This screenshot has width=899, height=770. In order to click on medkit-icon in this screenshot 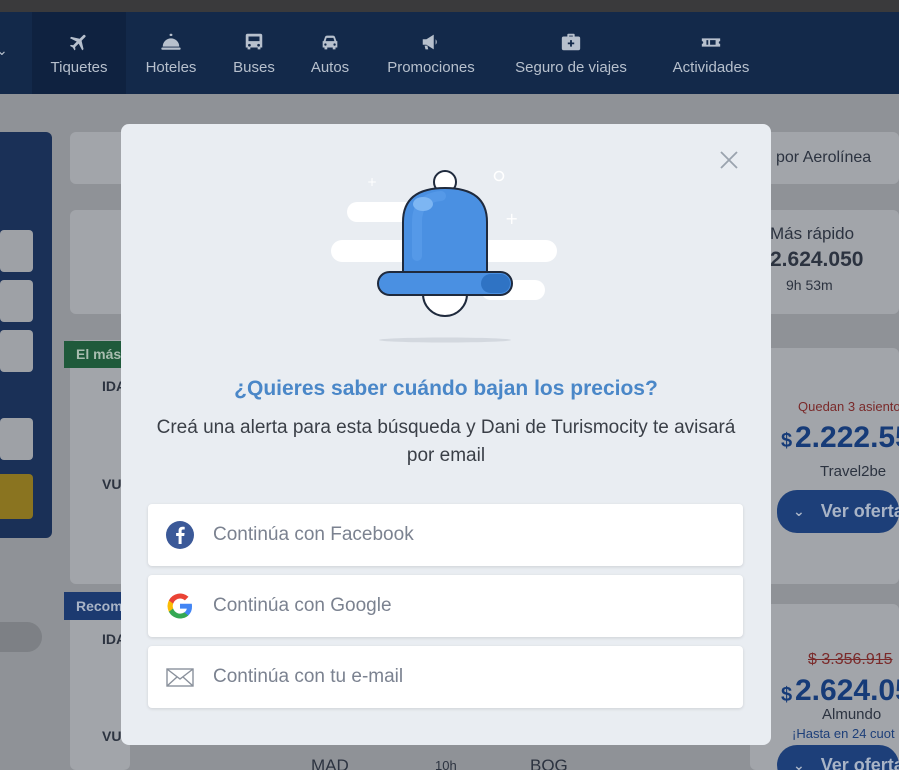, I will do `click(571, 42)`.